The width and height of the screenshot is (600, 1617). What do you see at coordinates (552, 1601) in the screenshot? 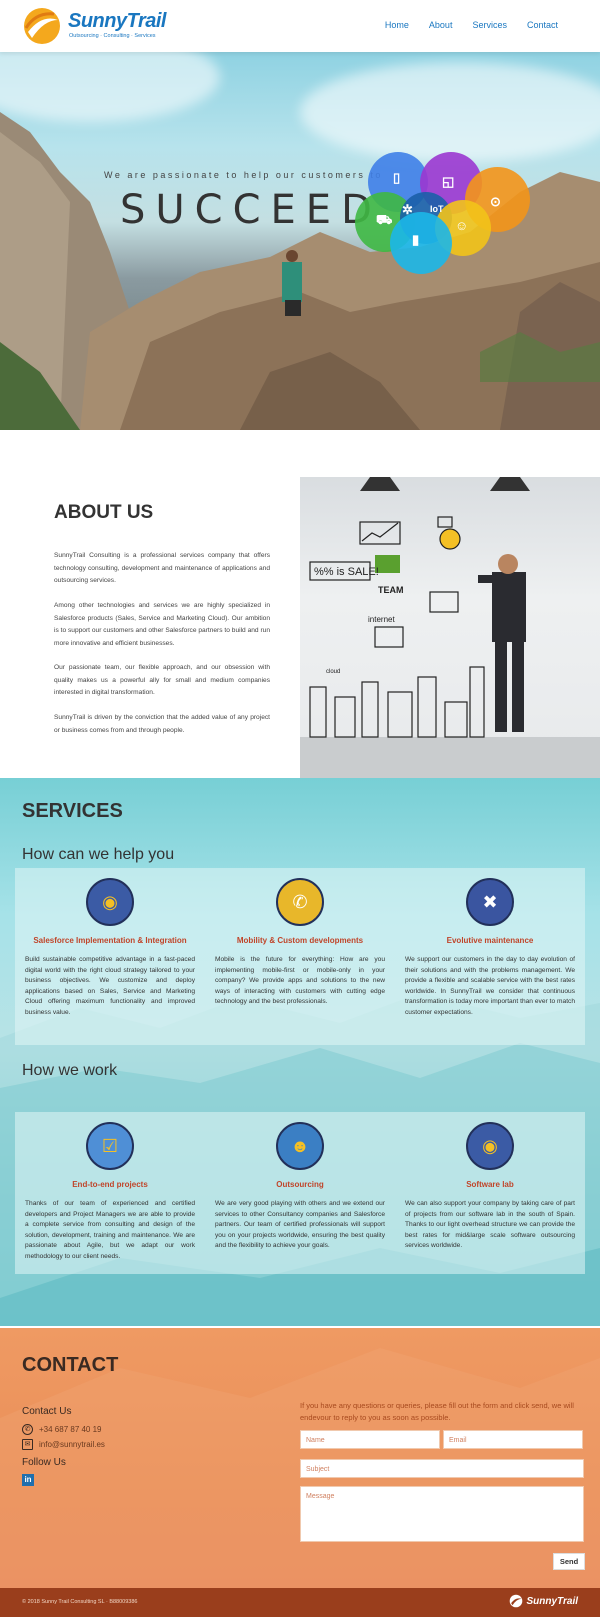
I see `footer-brand: SunnyTrail` at bounding box center [552, 1601].